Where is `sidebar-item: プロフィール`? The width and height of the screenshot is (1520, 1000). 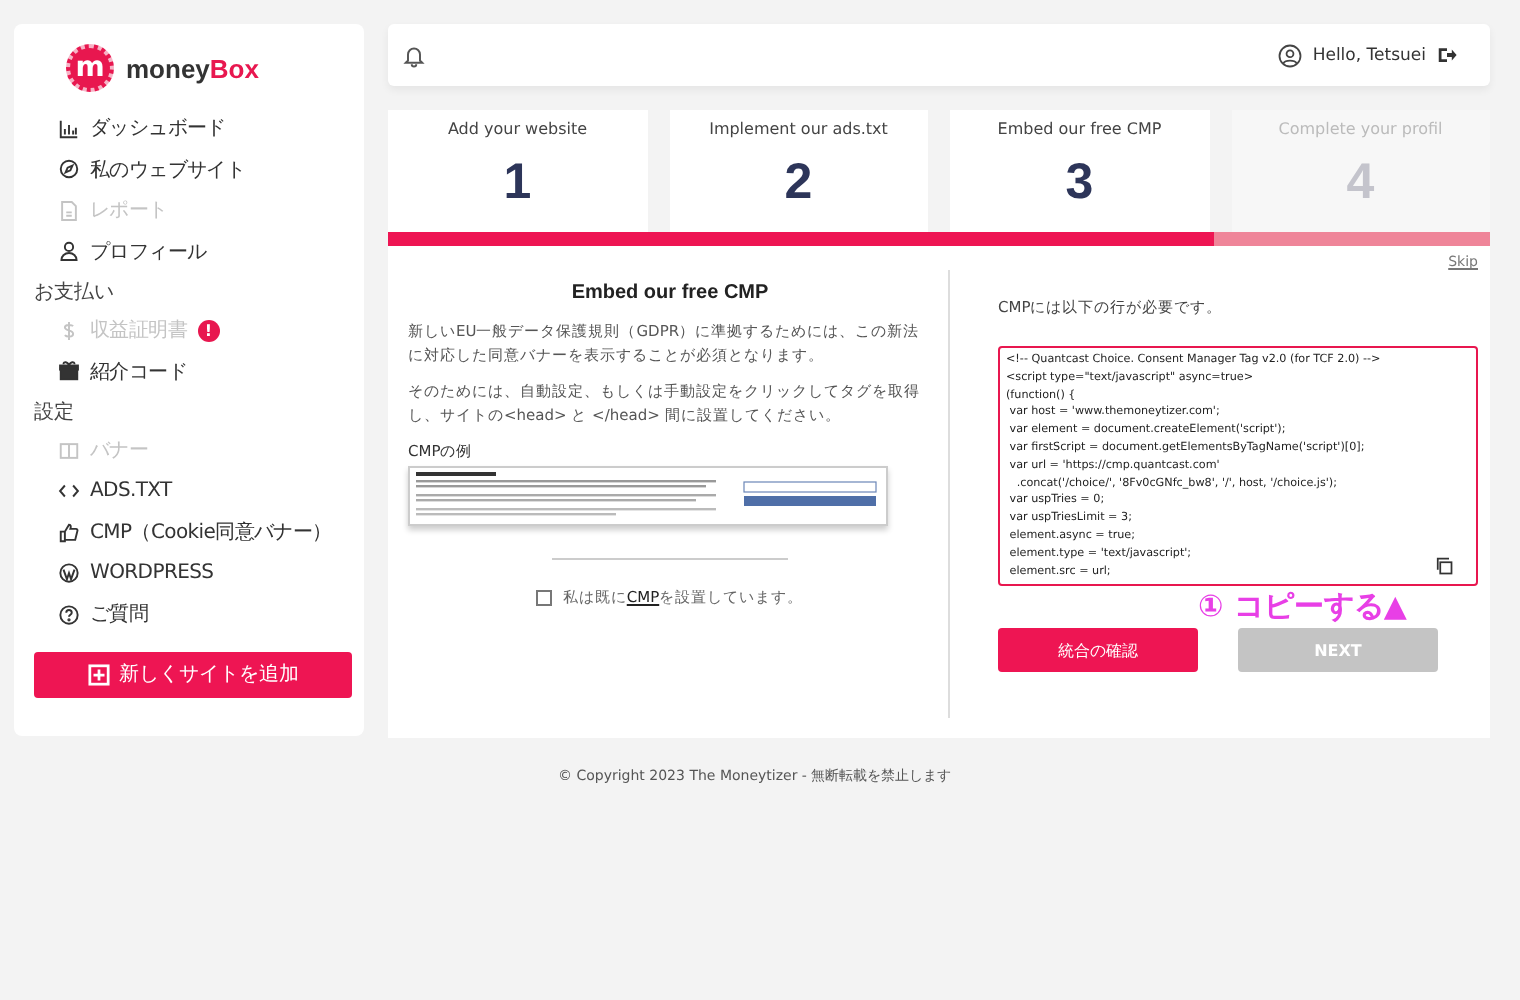 sidebar-item: プロフィール is located at coordinates (193, 251).